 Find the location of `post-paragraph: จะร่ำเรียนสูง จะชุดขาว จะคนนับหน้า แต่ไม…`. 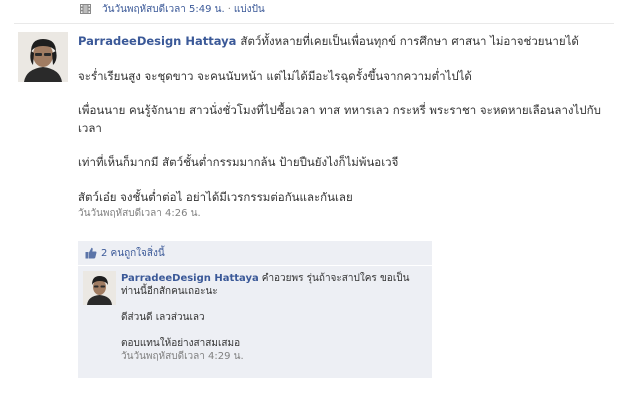

post-paragraph: จะร่ำเรียนสูง จะชุดขาว จะคนนับหน้า แต่ไม… is located at coordinates (275, 75).